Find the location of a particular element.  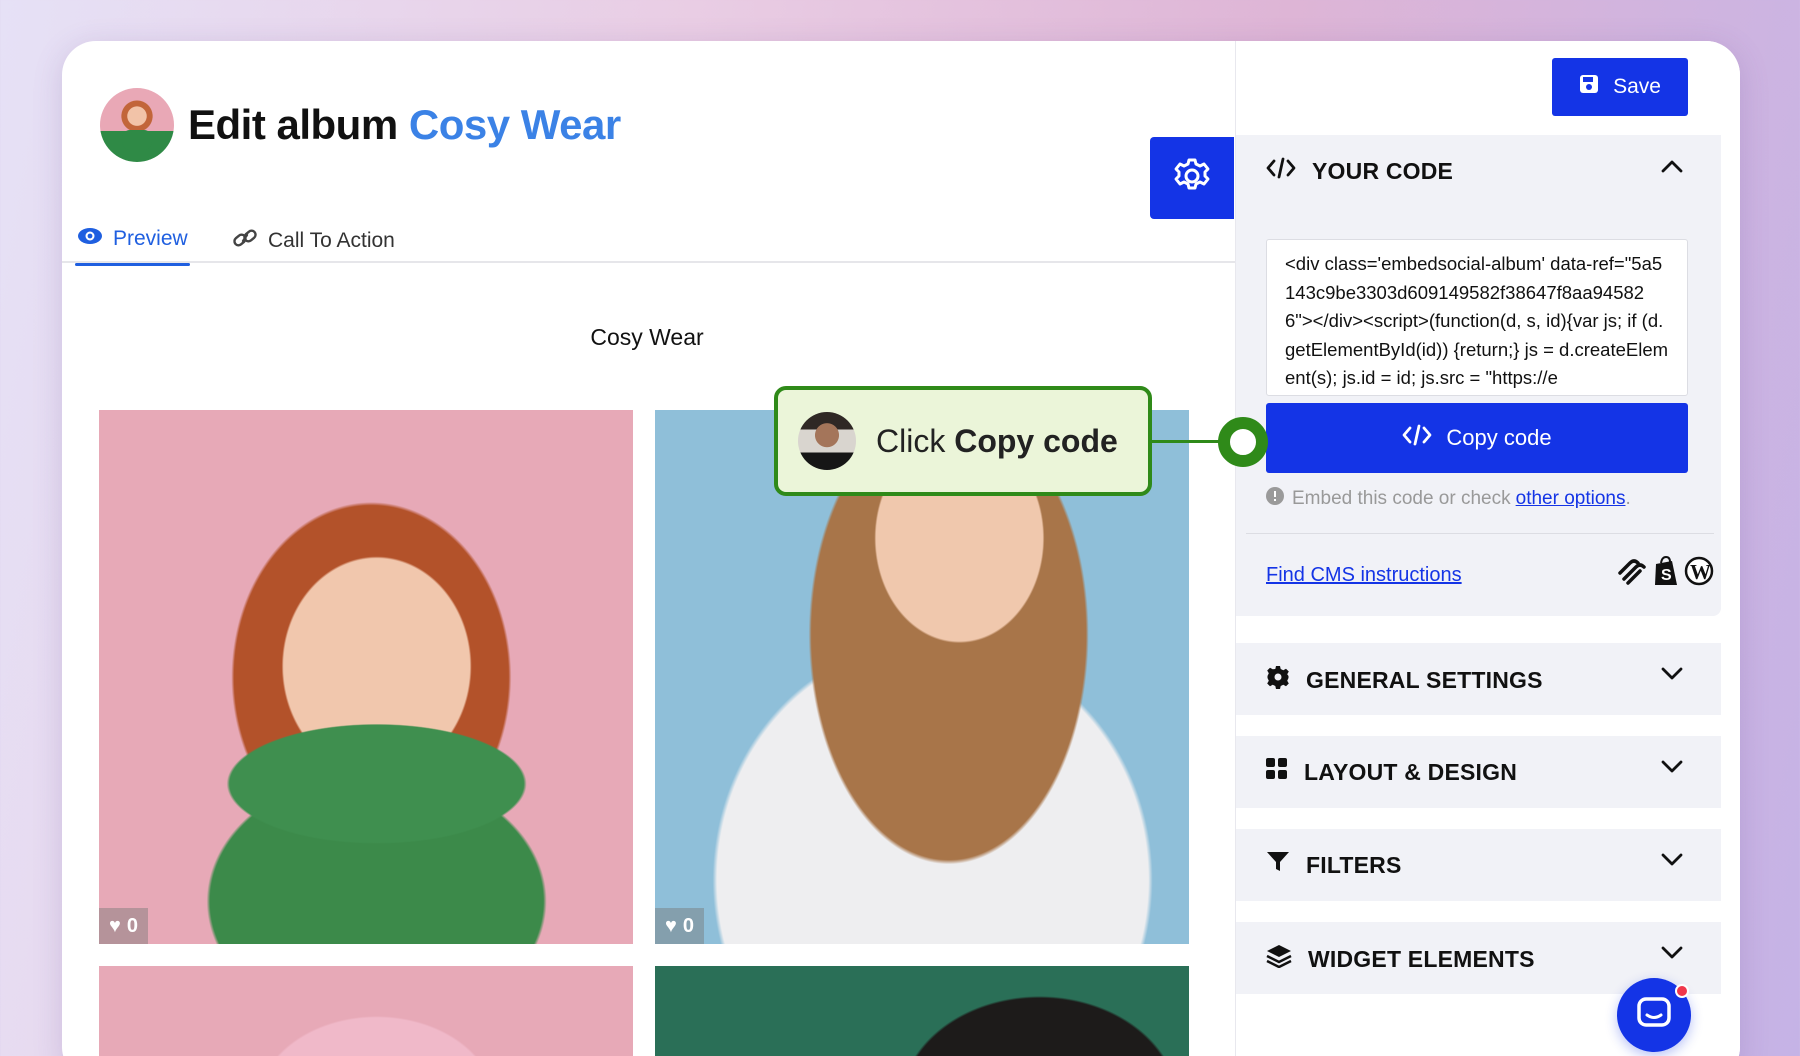

your-code-title: YOUR CODE is located at coordinates (1383, 170).